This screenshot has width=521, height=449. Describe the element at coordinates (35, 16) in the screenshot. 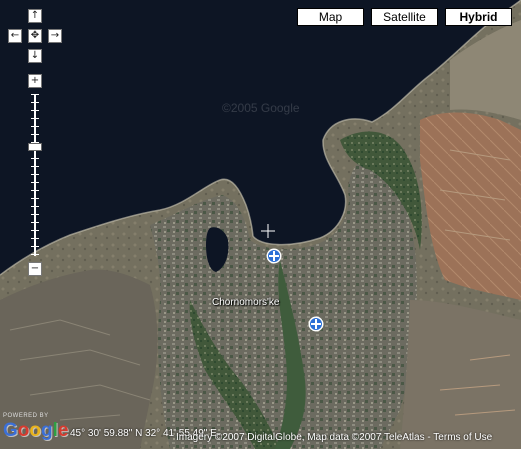

I see `pan-up-icon: ↑` at that location.